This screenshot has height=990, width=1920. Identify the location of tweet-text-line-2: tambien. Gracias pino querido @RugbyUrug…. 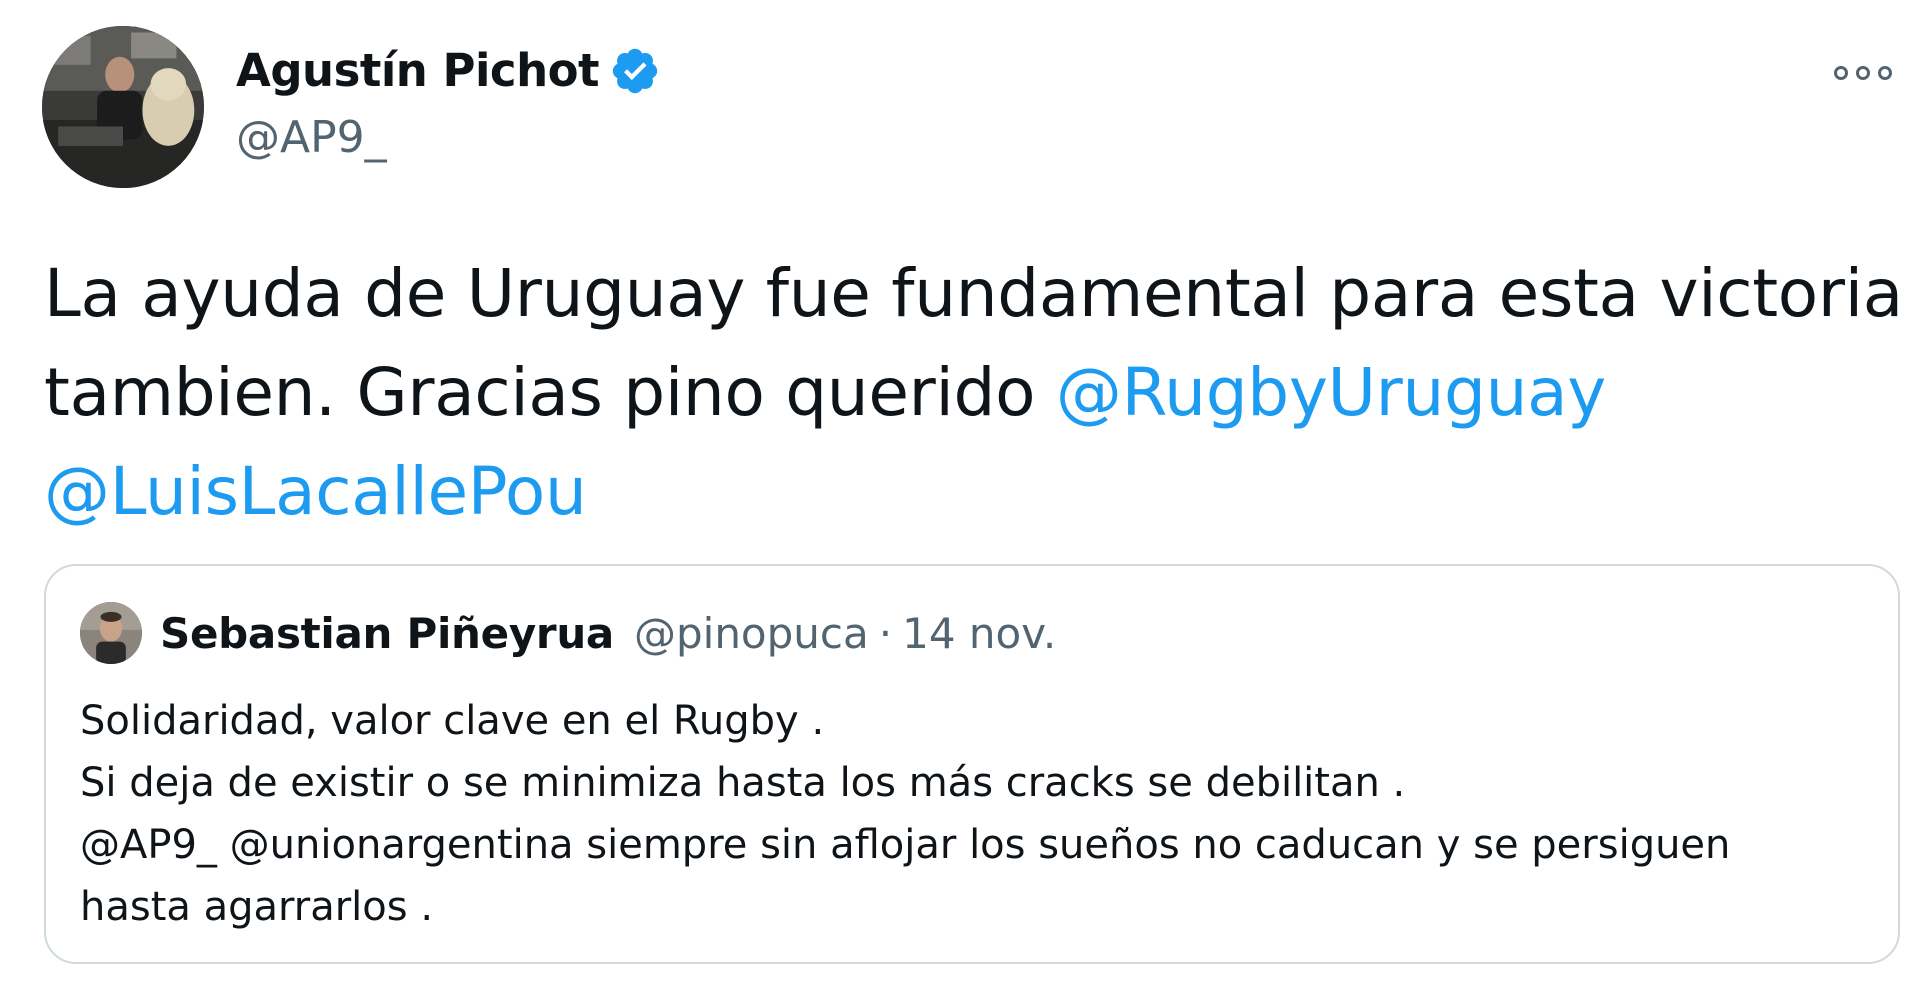
(974, 392).